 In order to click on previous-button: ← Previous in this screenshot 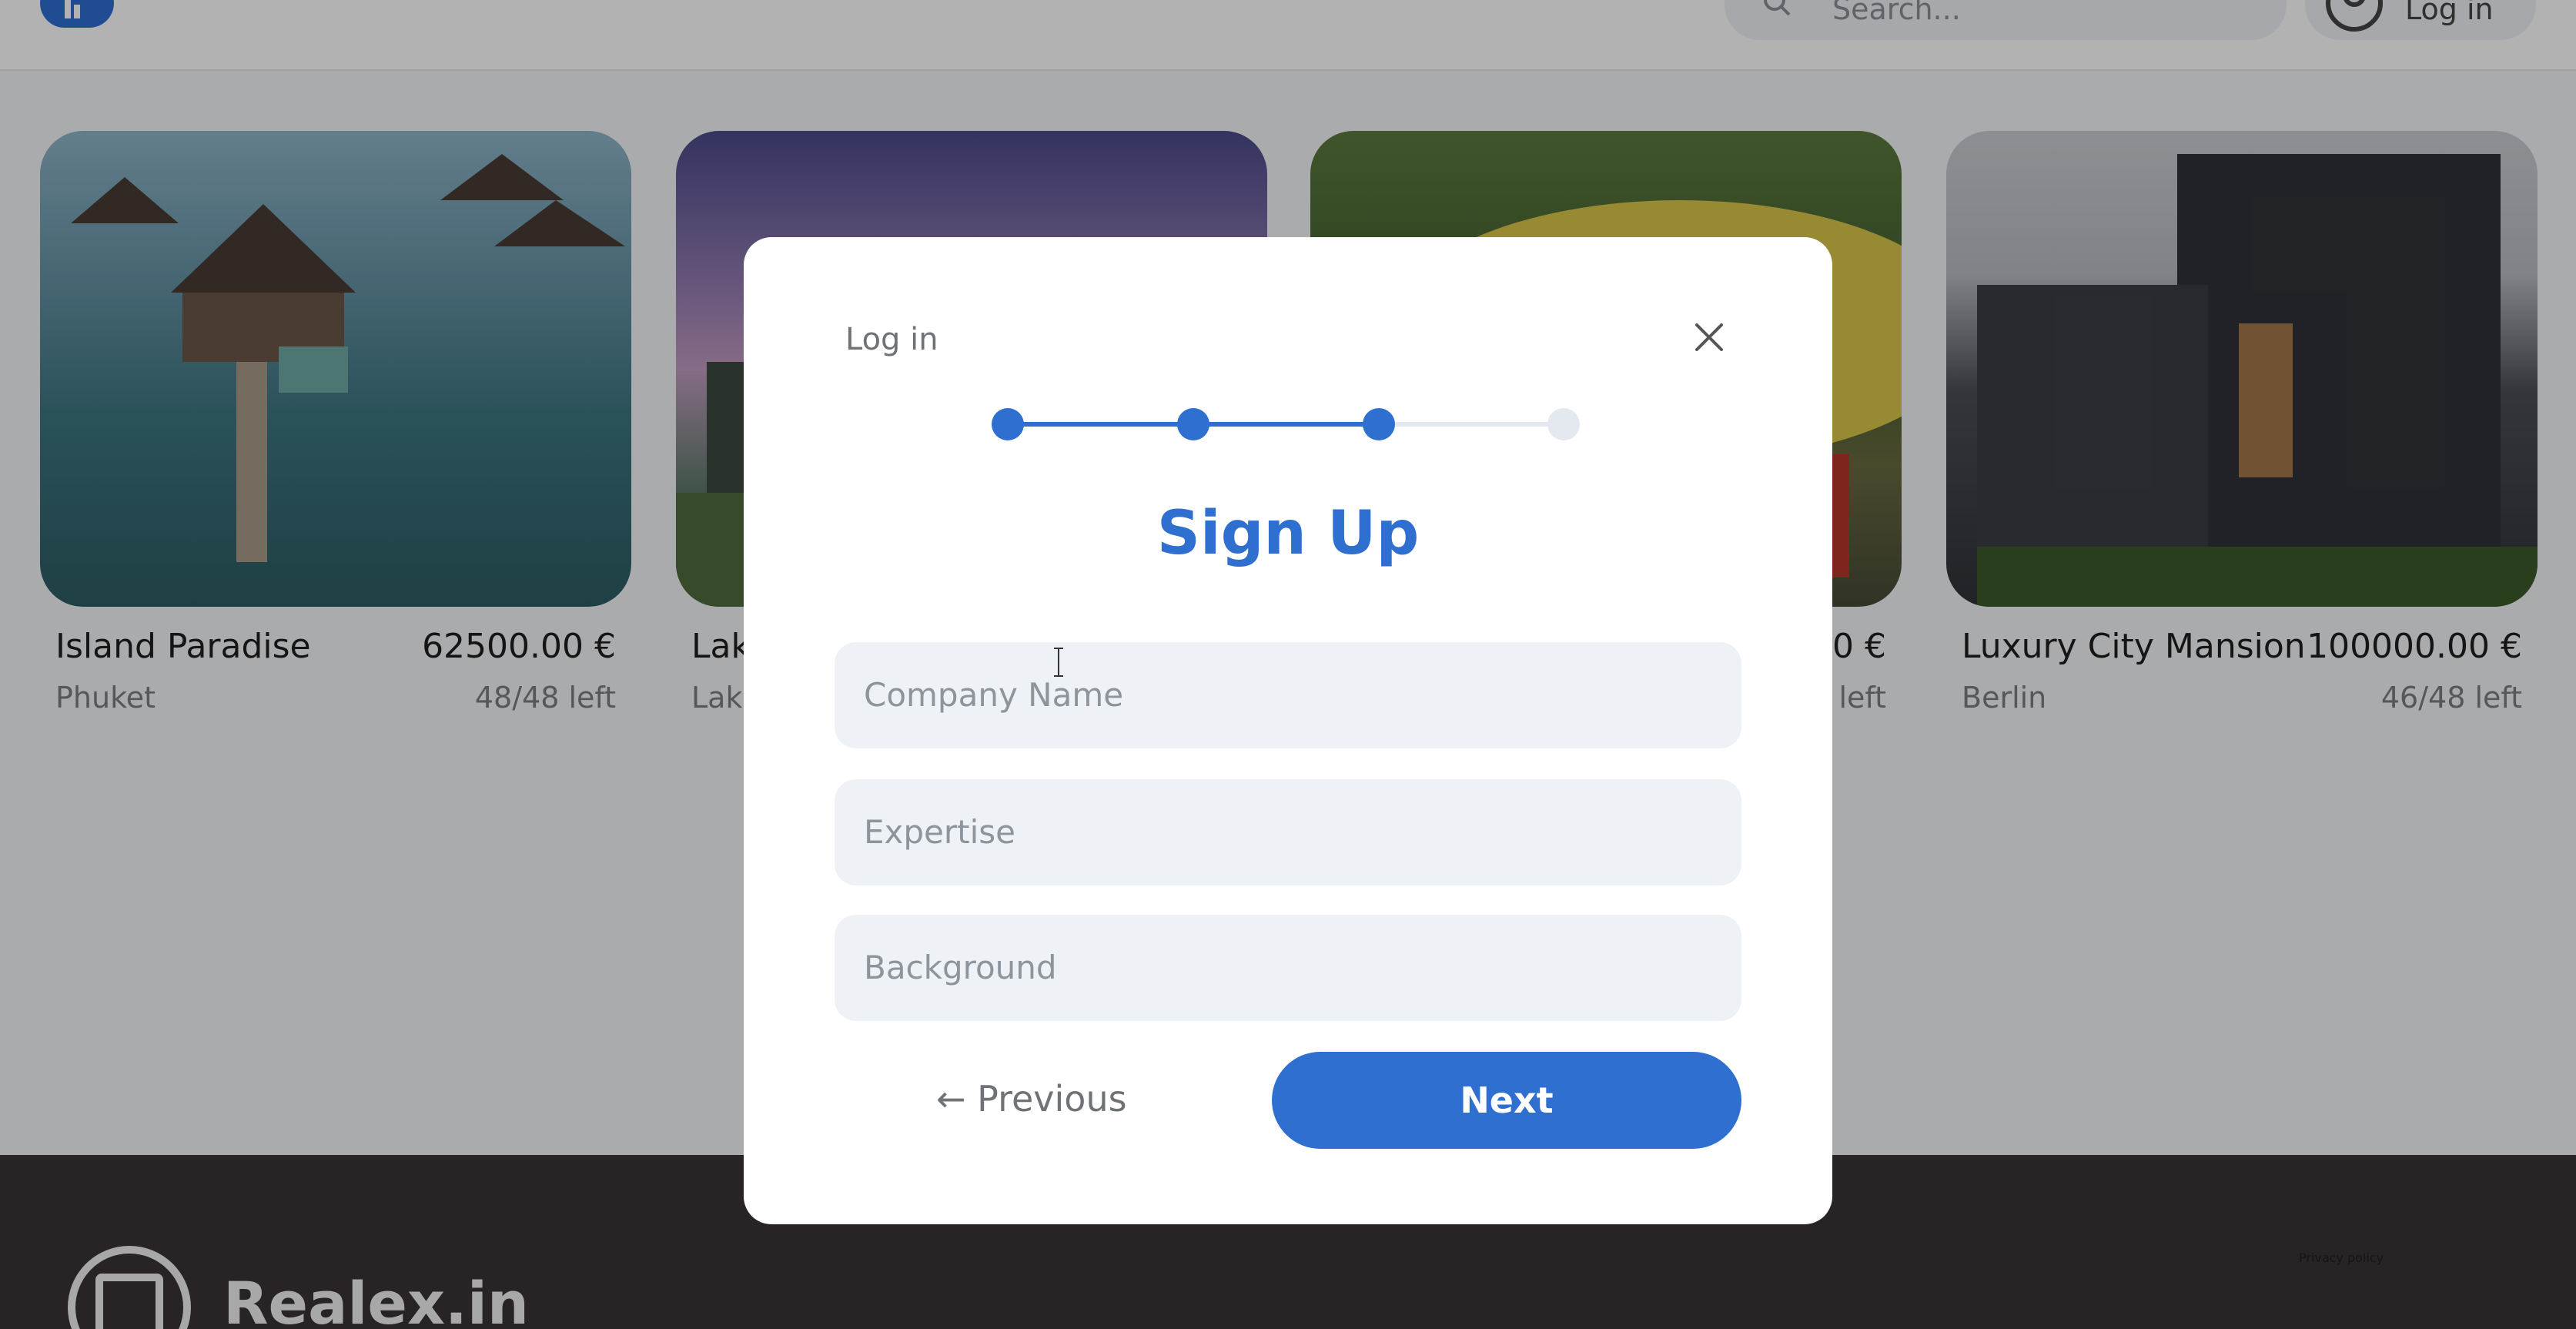, I will do `click(1075, 1098)`.